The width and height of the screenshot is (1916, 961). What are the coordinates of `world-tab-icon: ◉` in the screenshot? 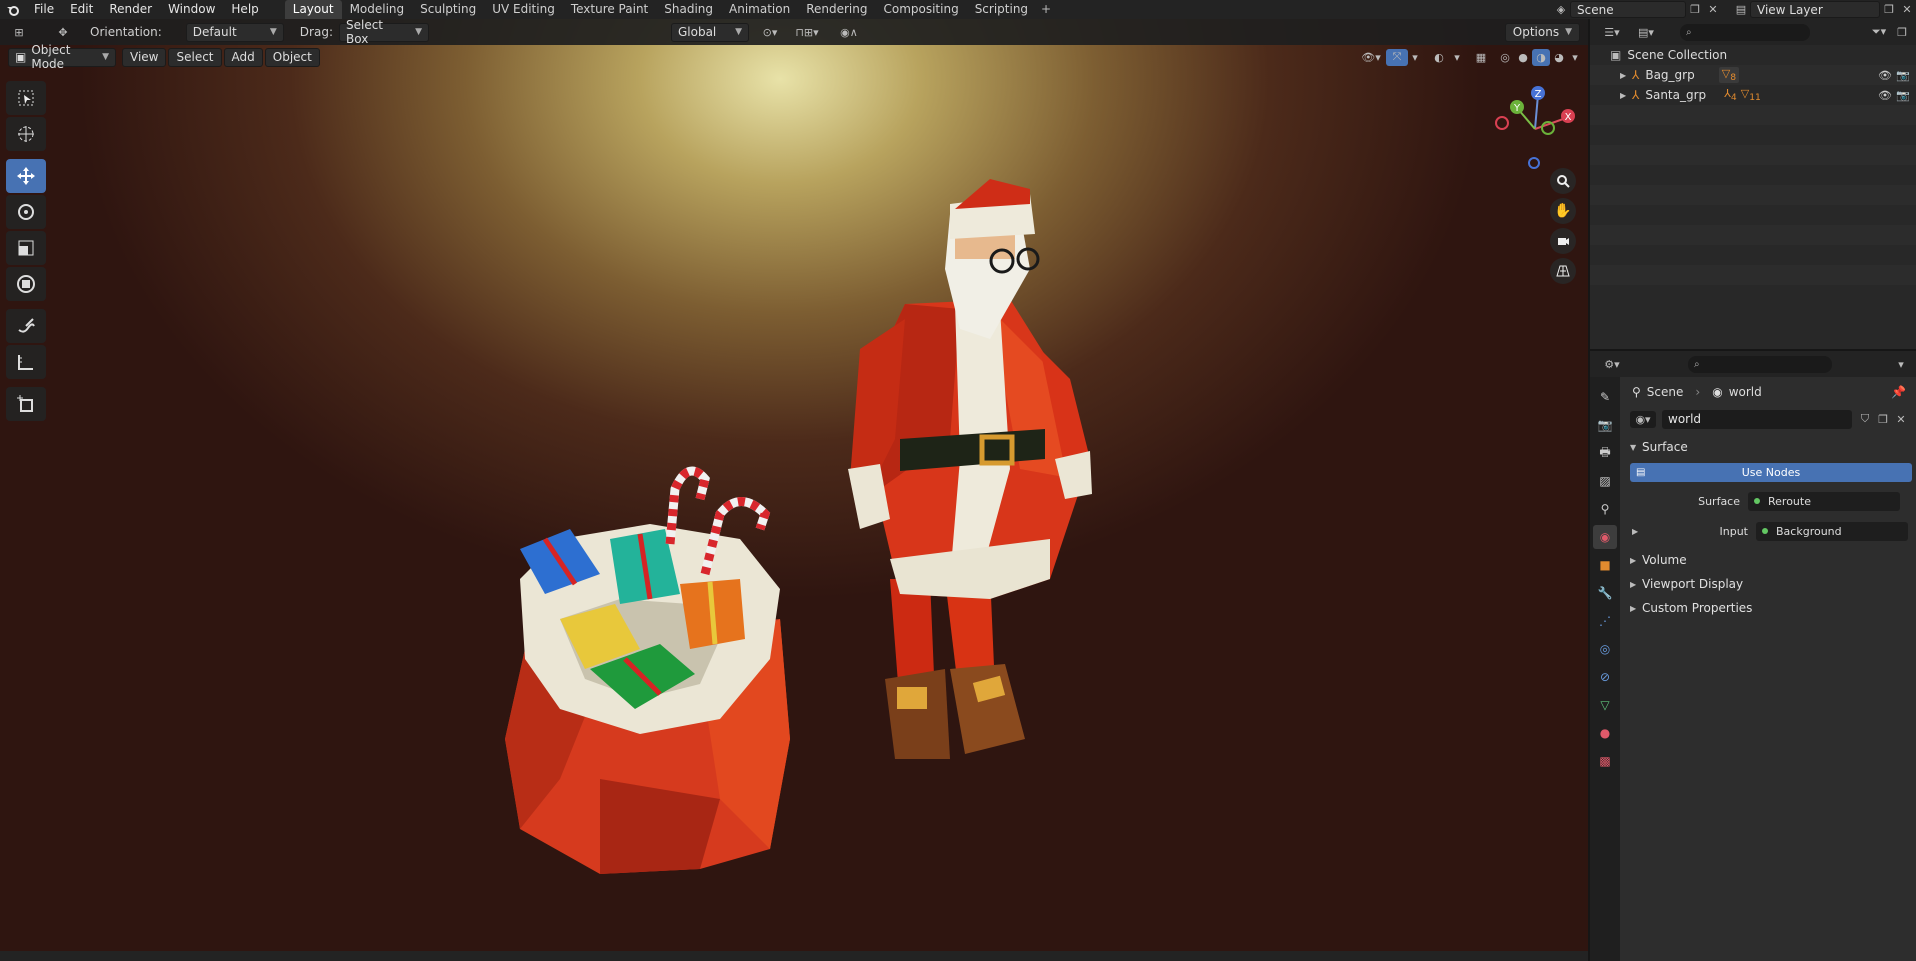 It's located at (1605, 537).